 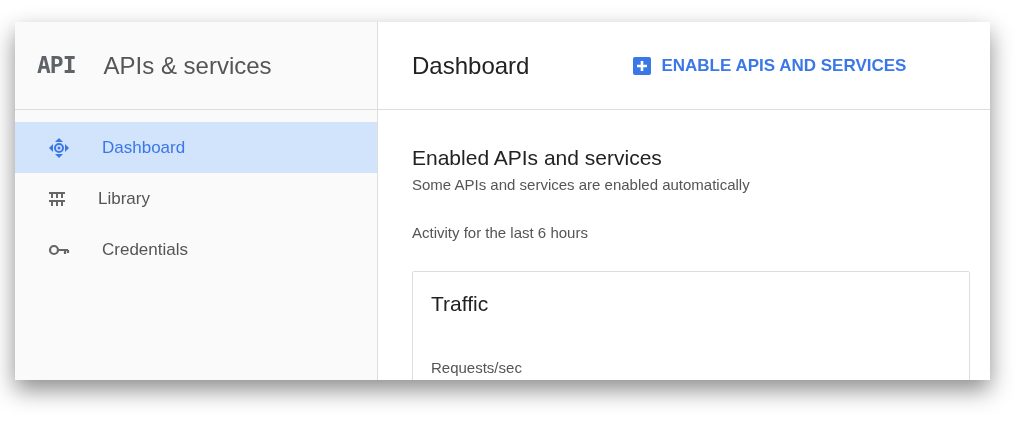 I want to click on card-title: Traffic, so click(x=460, y=303).